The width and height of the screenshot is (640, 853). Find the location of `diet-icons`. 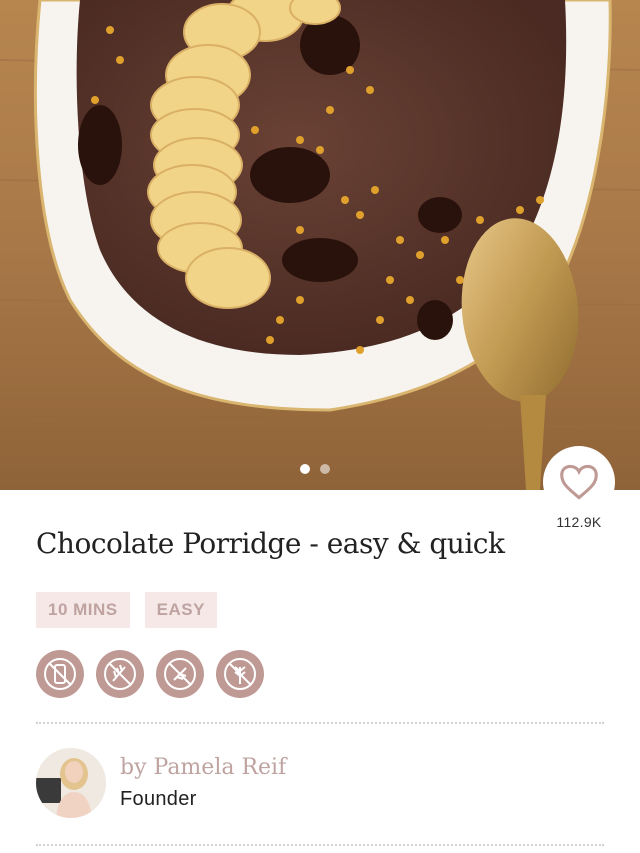

diet-icons is located at coordinates (150, 674).